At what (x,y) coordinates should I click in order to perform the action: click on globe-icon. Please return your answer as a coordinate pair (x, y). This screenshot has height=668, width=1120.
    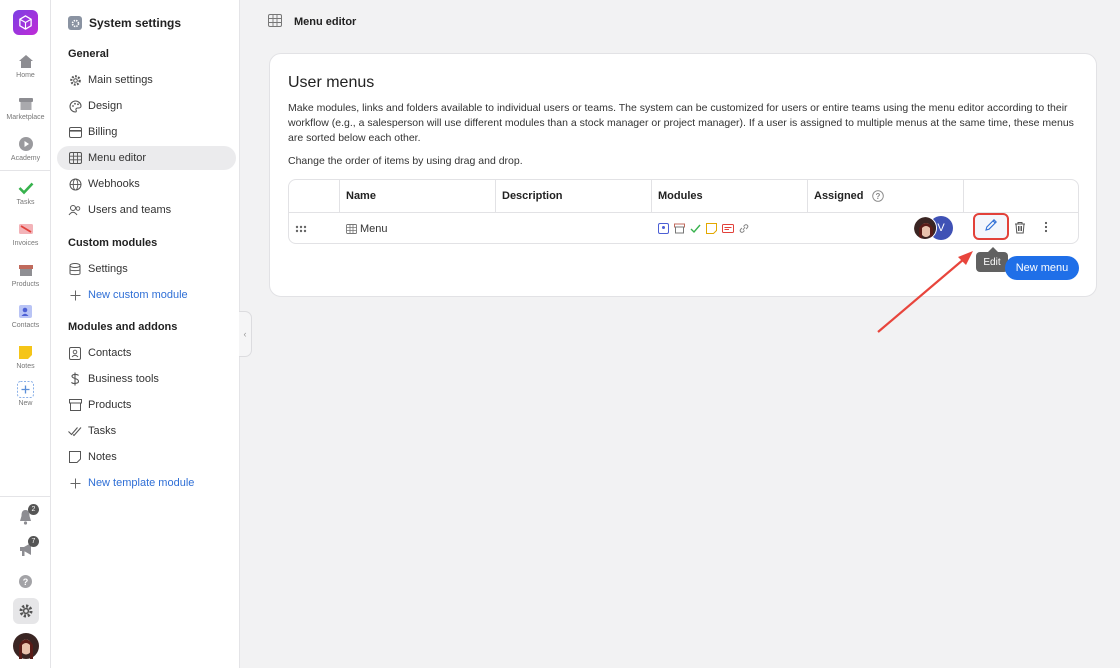
    Looking at the image, I should click on (75, 184).